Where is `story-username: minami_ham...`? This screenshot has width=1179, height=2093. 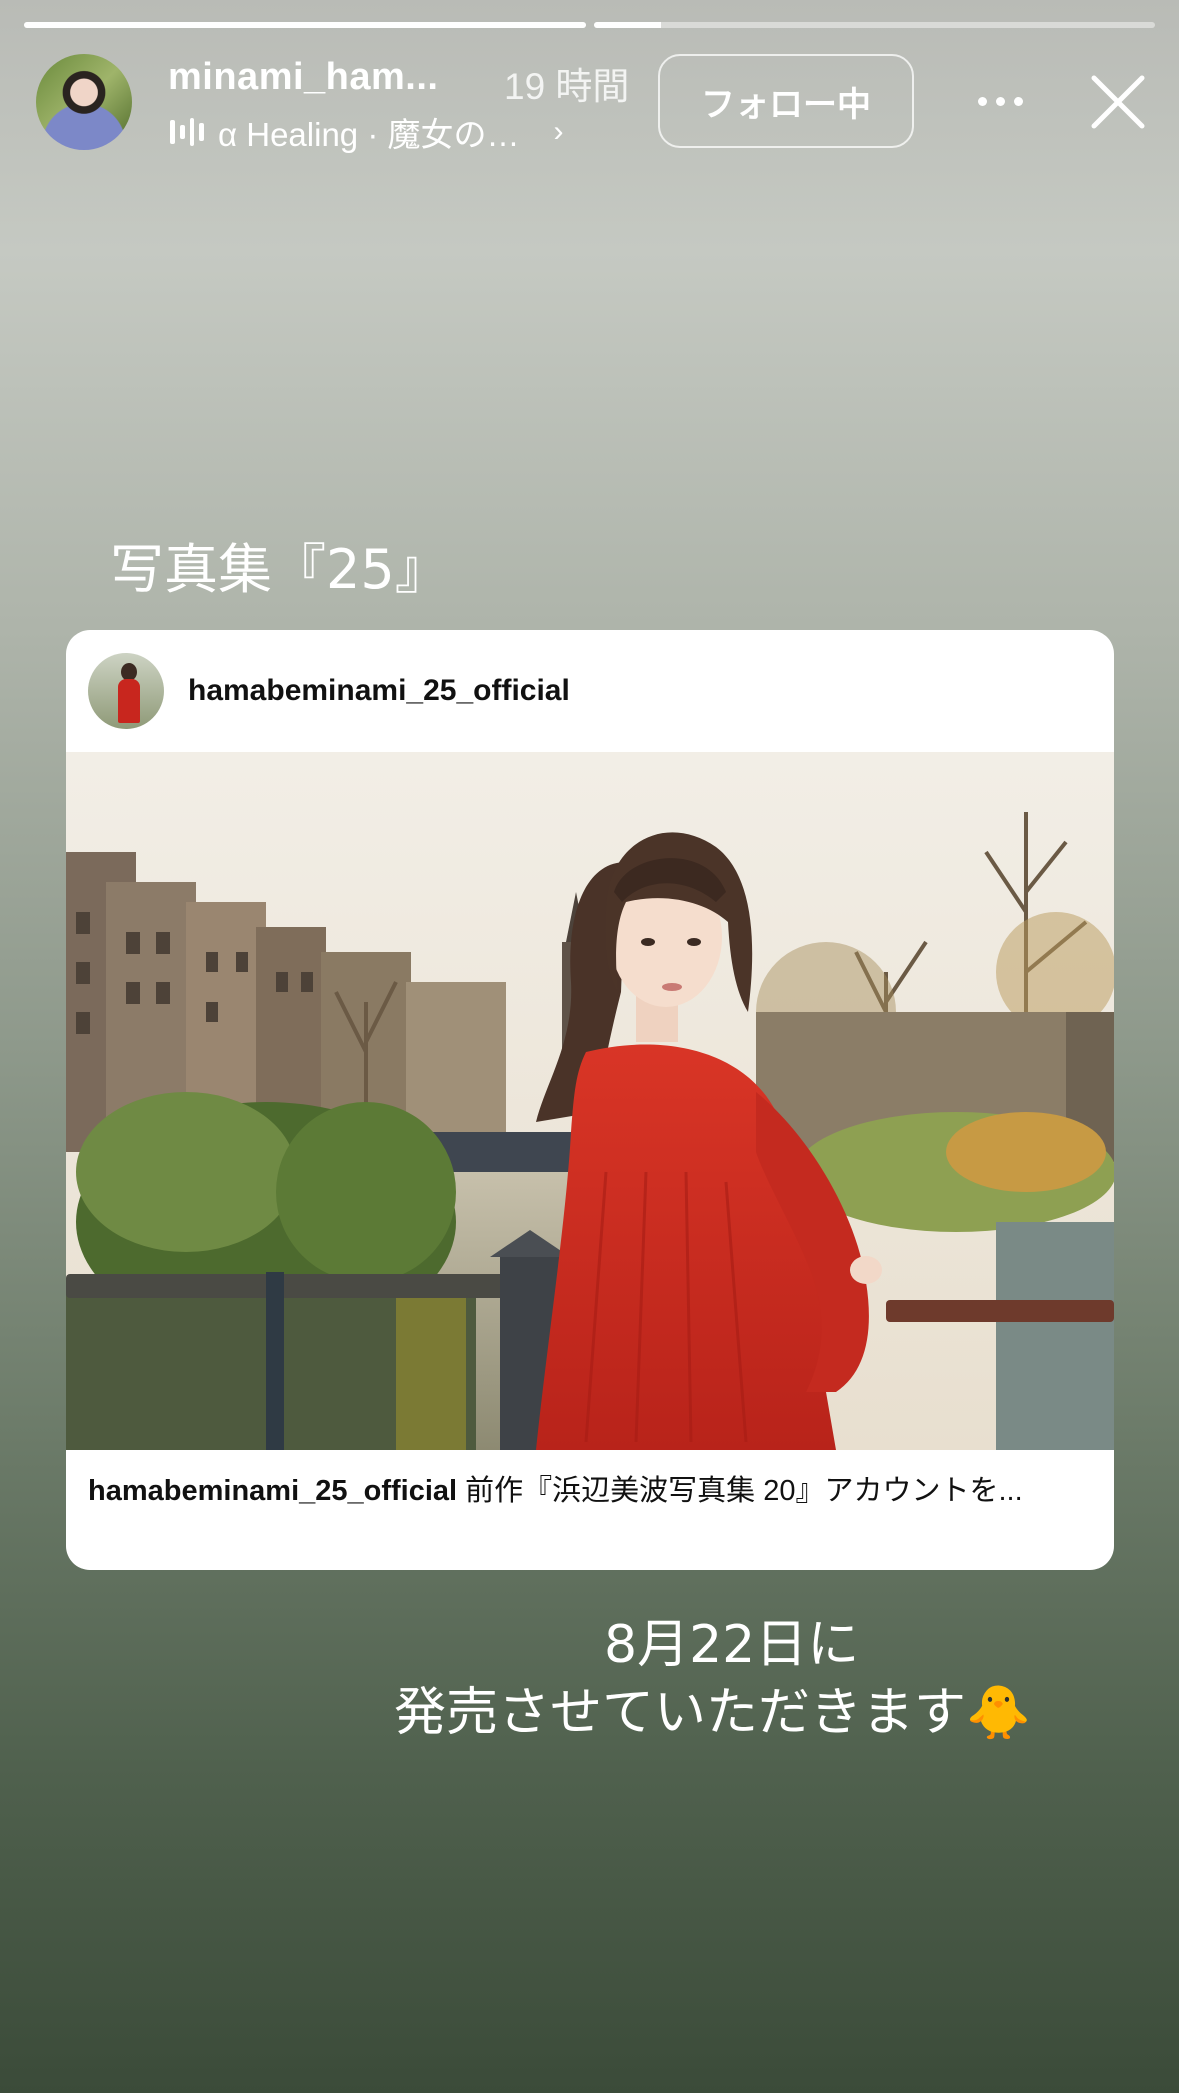 story-username: minami_ham... is located at coordinates (303, 77).